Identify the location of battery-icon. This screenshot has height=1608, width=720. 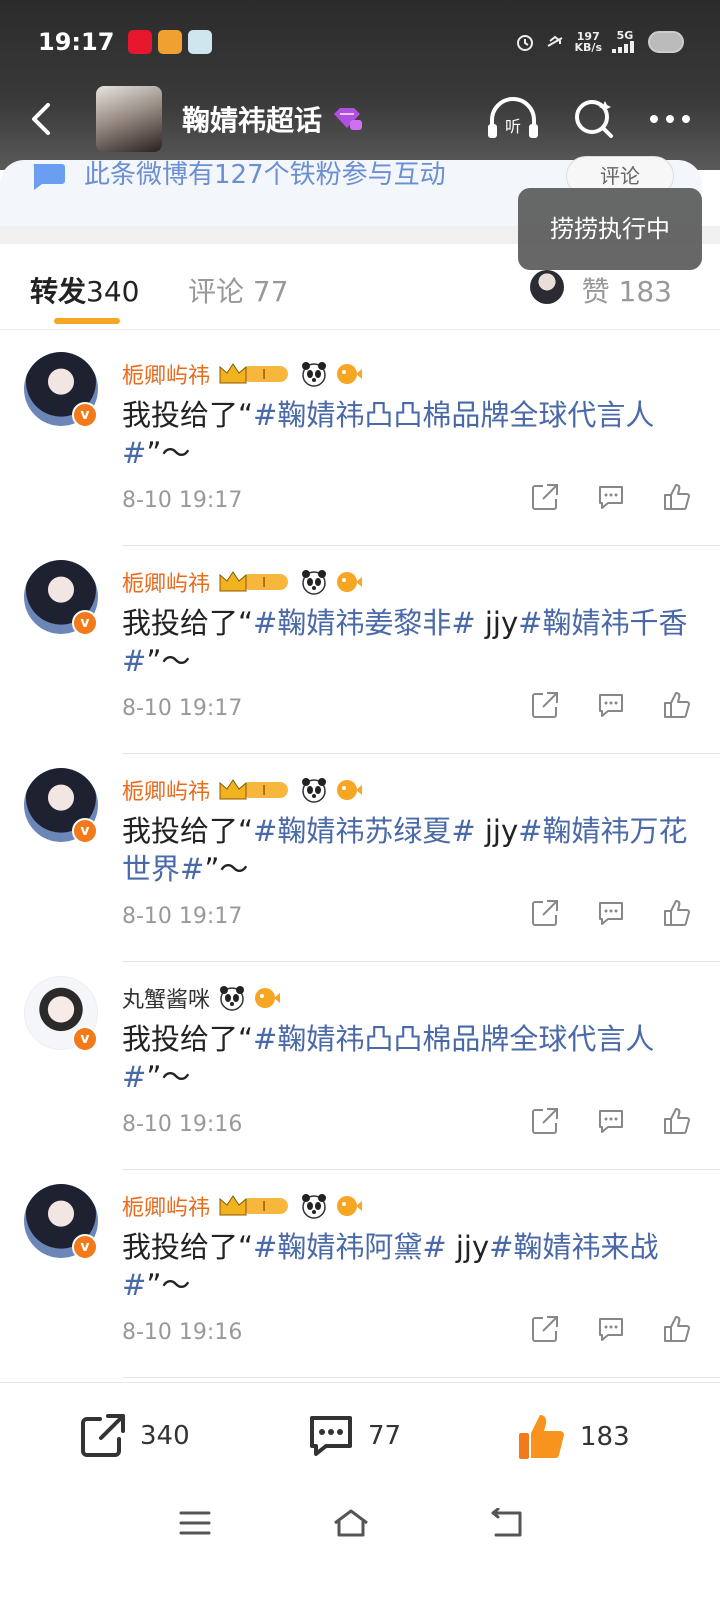
(666, 42).